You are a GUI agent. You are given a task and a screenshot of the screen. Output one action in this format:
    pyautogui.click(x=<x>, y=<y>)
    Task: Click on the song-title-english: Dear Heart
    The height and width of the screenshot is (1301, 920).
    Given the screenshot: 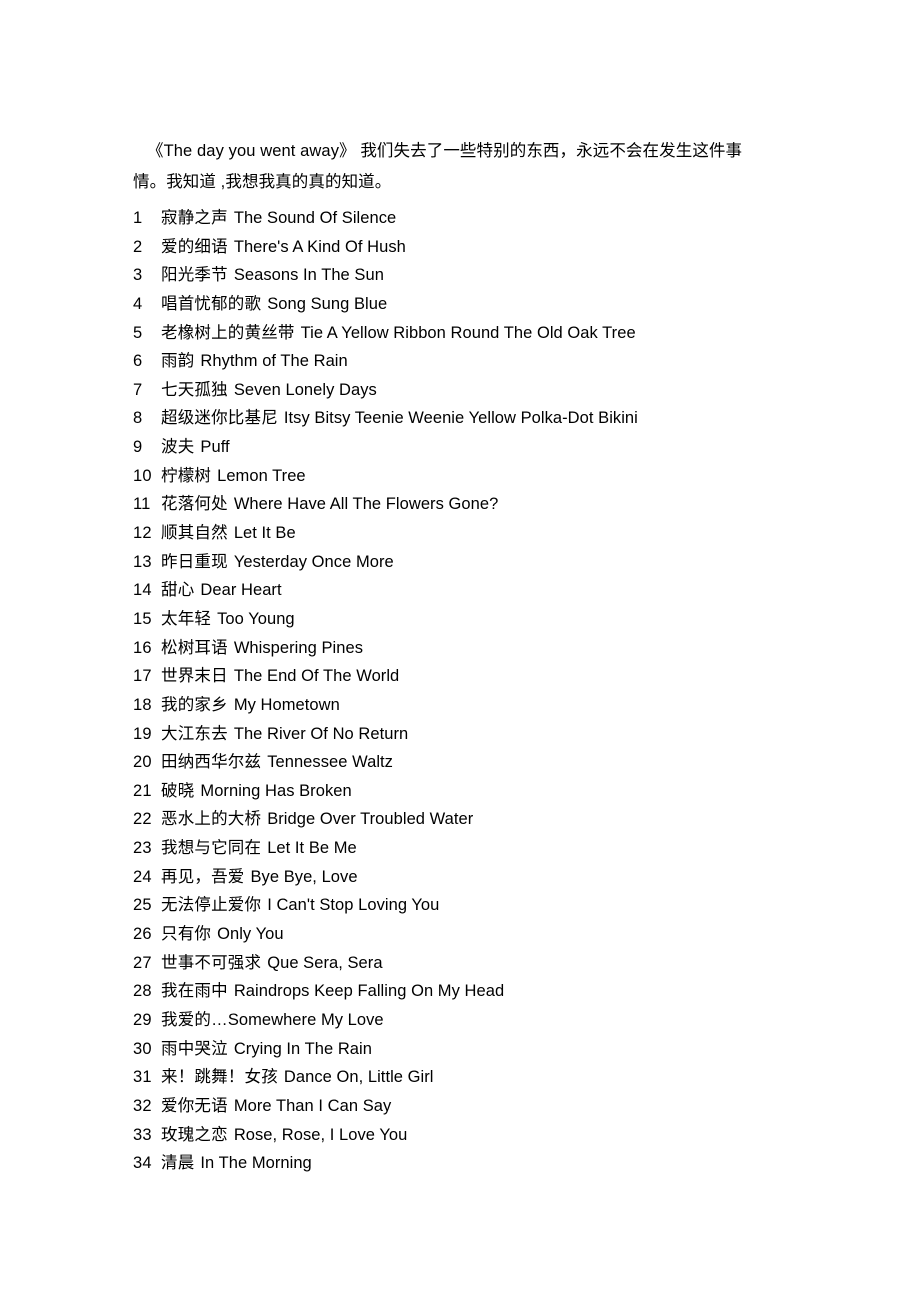 What is the action you would take?
    pyautogui.click(x=241, y=590)
    